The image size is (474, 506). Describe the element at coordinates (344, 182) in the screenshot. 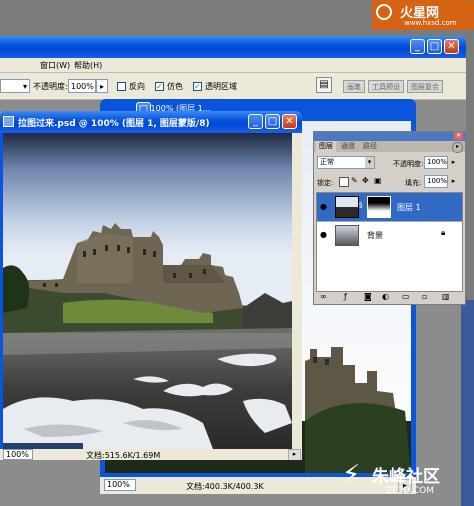

I see `lock-transparency-icon` at that location.